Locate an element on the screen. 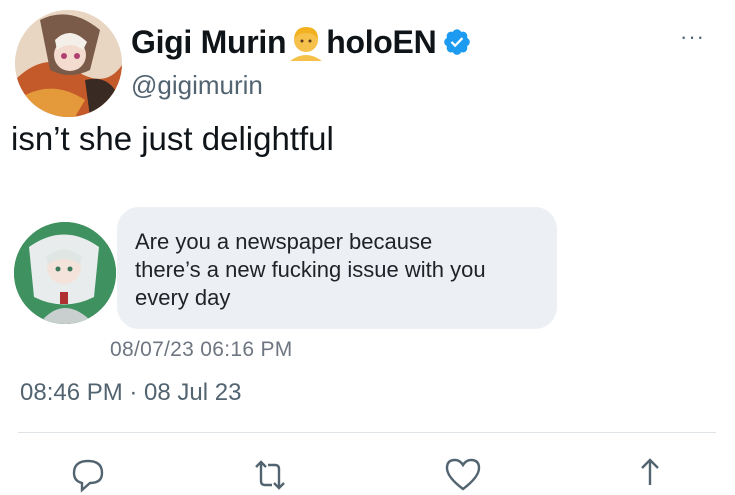 This screenshot has width=735, height=495. avatar-image is located at coordinates (68, 63).